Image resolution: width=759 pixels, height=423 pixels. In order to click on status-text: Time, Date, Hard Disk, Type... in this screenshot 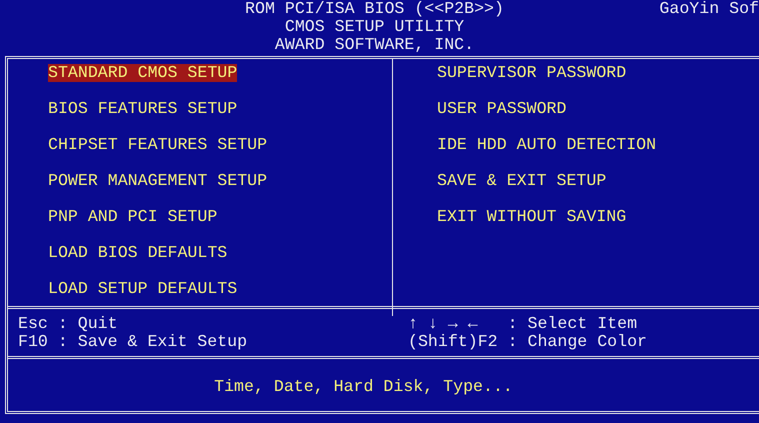, I will do `click(363, 387)`.